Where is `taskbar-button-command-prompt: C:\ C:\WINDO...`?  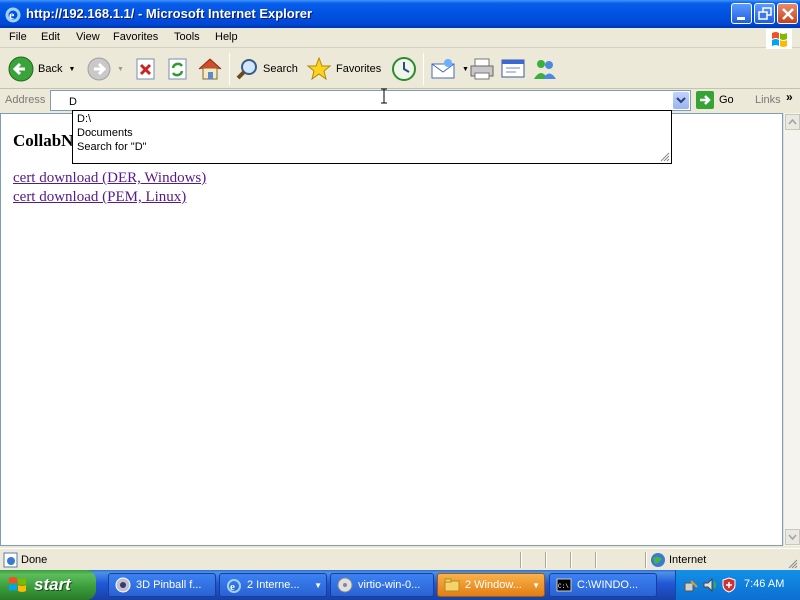
taskbar-button-command-prompt: C:\ C:\WINDO... is located at coordinates (603, 585).